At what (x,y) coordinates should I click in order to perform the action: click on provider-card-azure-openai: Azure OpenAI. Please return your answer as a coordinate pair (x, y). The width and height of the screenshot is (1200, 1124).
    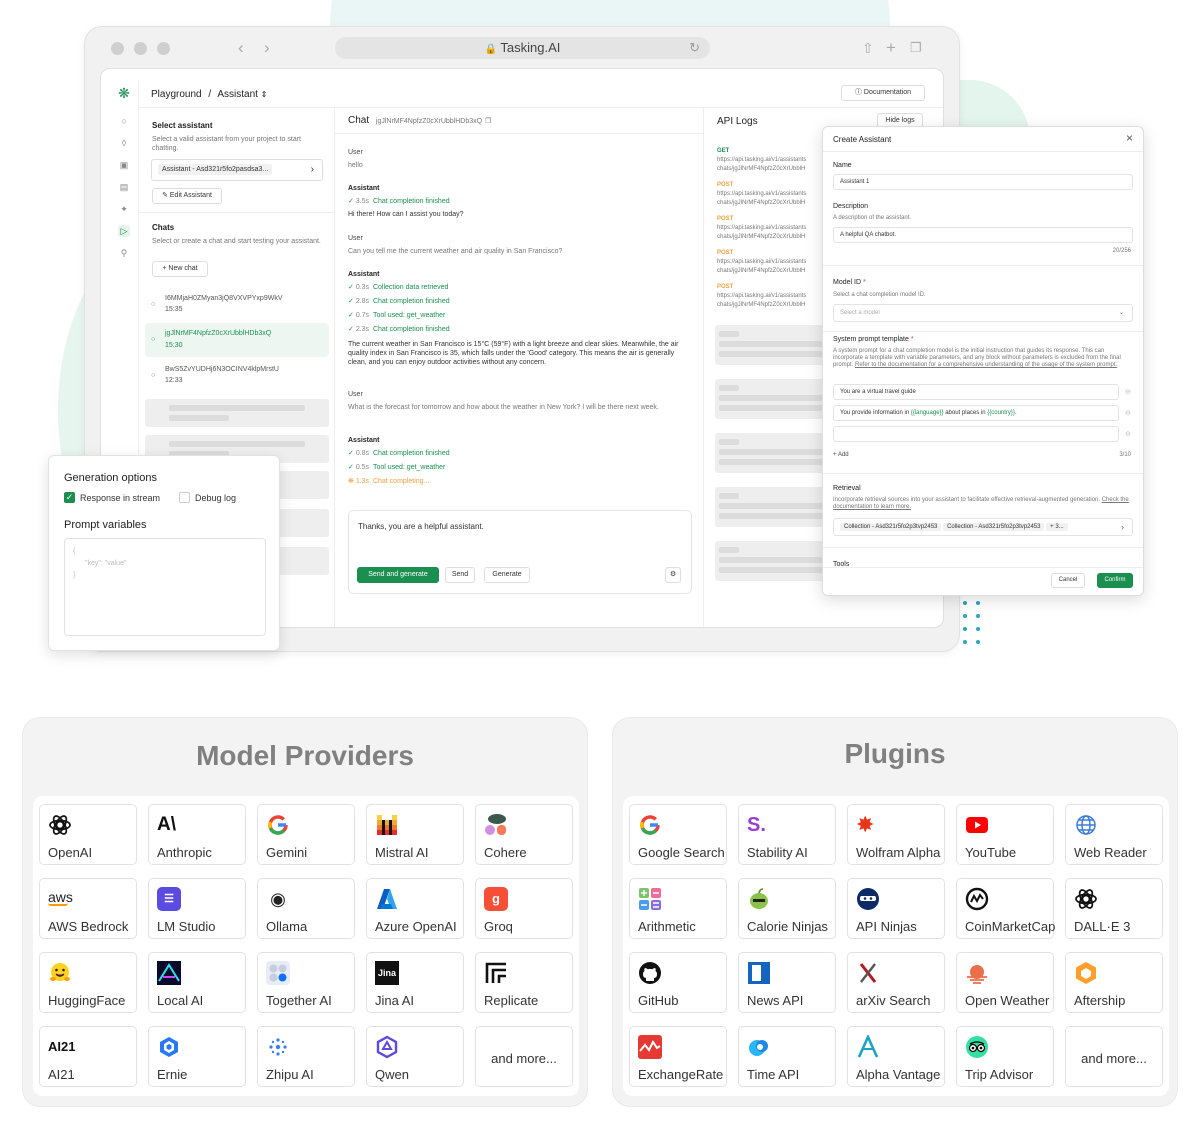
    Looking at the image, I should click on (415, 908).